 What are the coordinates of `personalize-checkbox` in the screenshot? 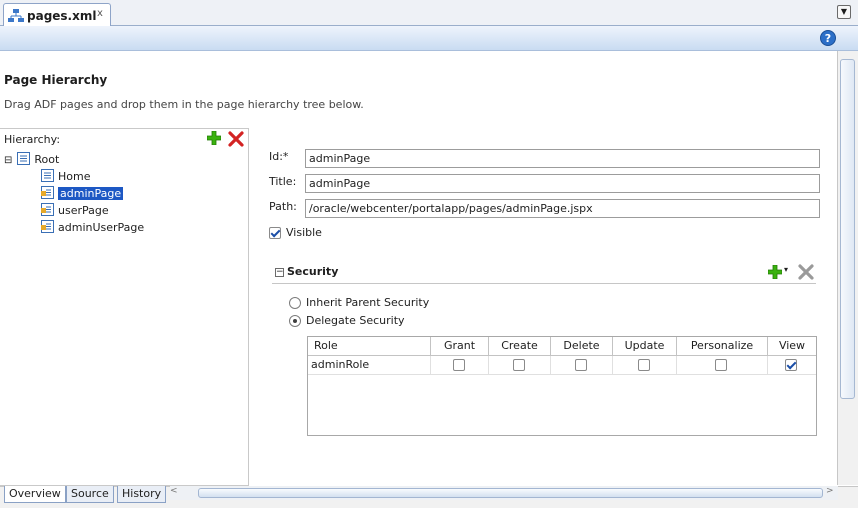 It's located at (721, 365).